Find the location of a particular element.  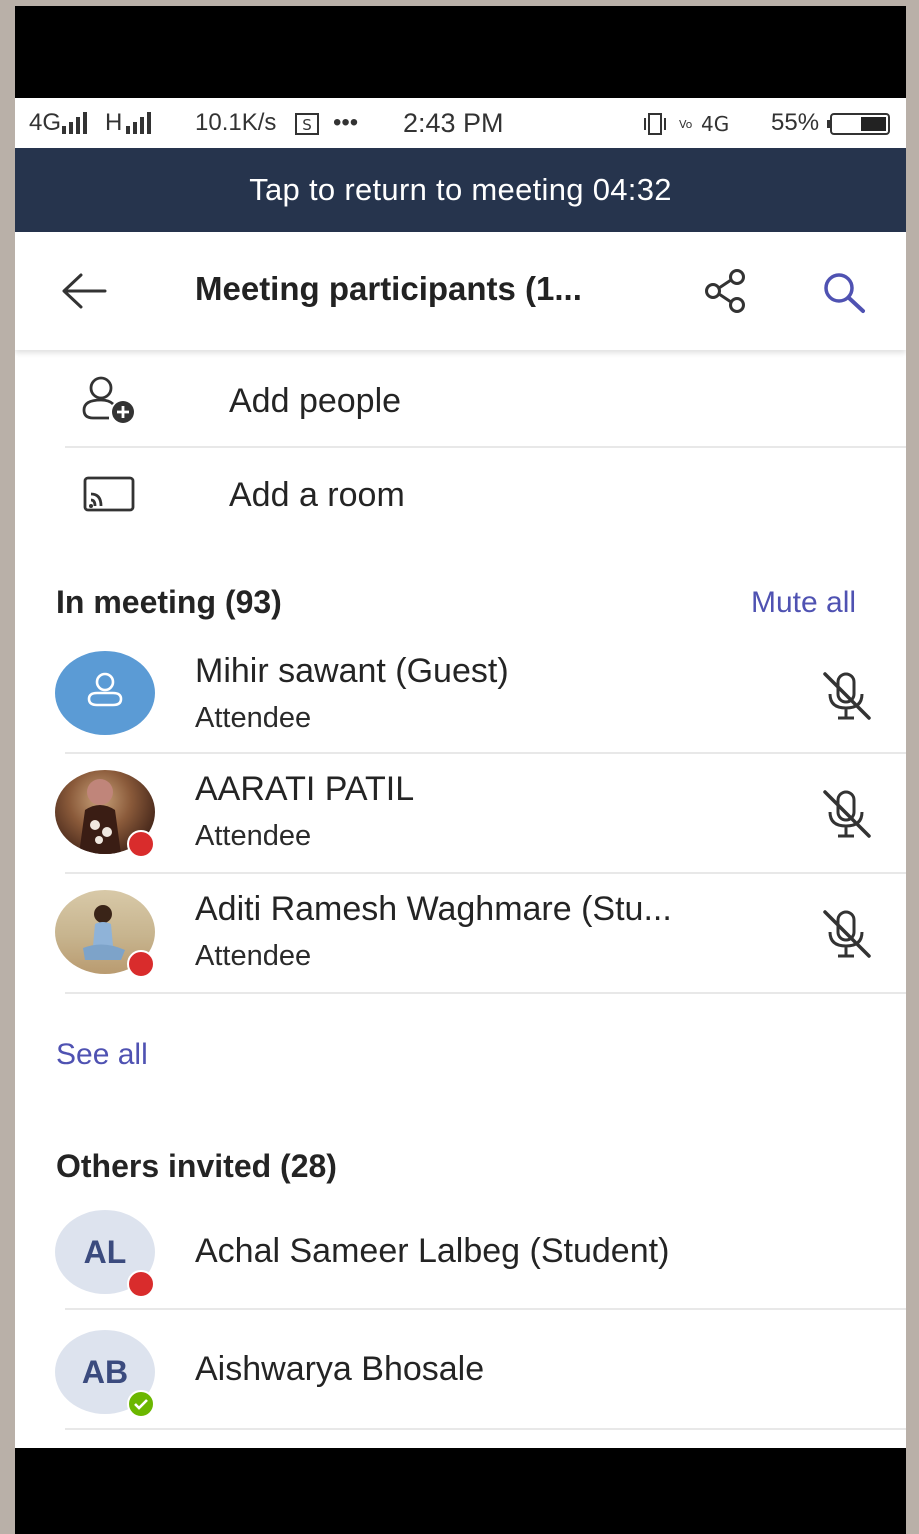

participant-row: Aditi Ramesh Waghmare (Stu... Attendee is located at coordinates (460, 933).